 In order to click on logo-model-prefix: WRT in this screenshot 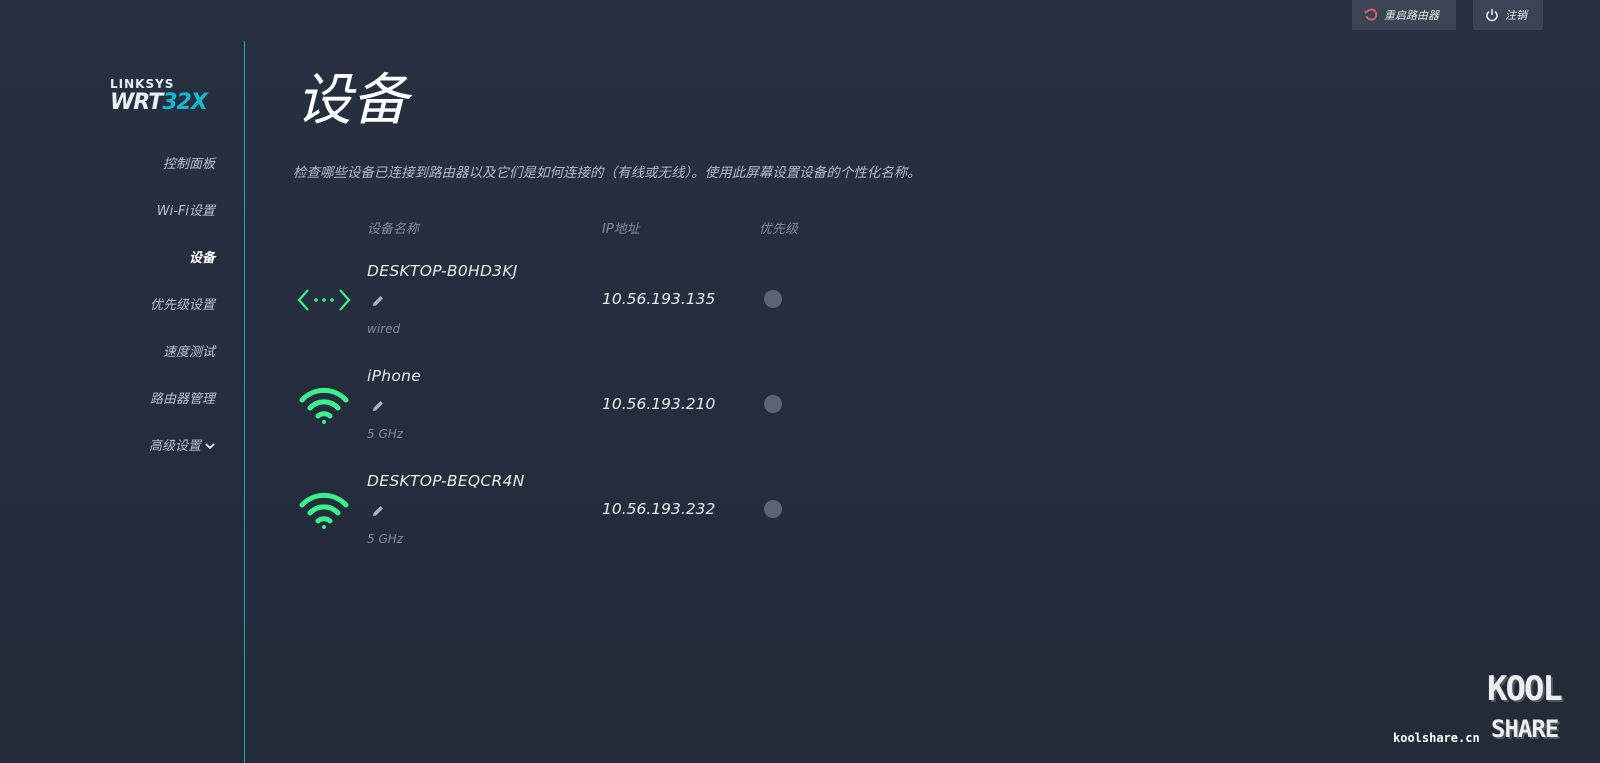, I will do `click(136, 102)`.